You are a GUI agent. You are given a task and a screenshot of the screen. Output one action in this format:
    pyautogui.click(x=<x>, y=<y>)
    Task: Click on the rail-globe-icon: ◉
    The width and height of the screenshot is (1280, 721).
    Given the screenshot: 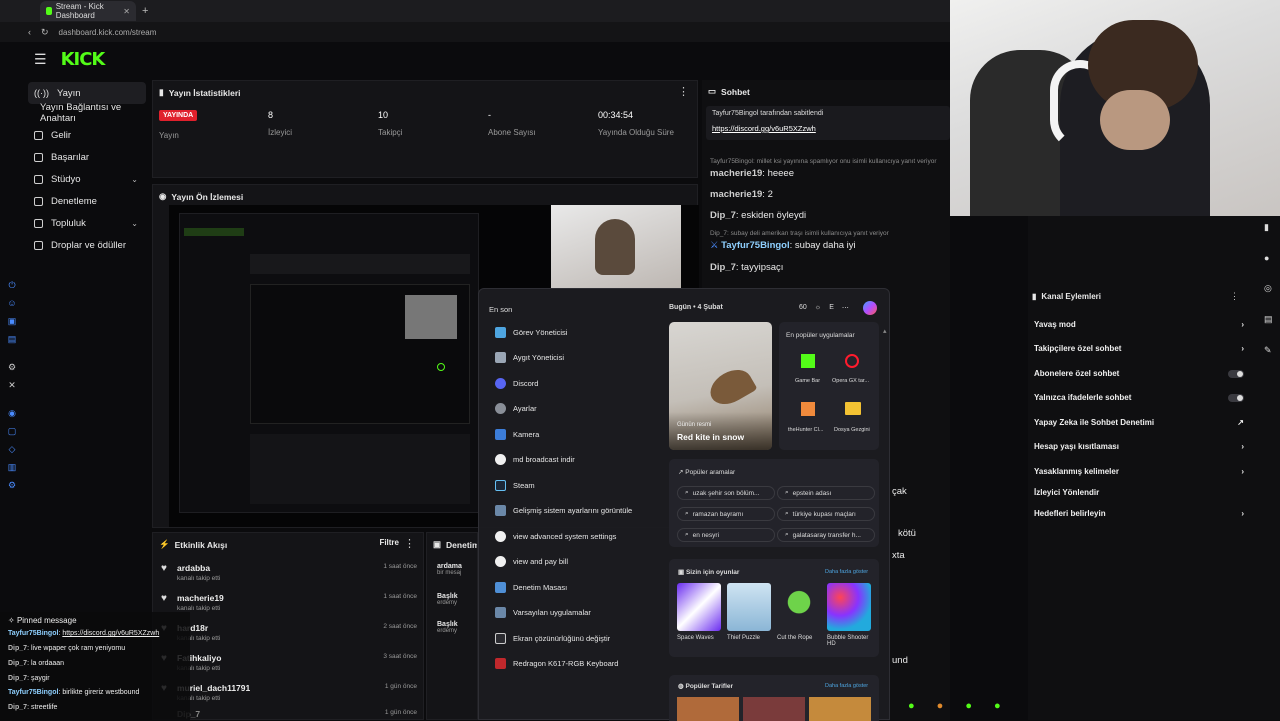 What is the action you would take?
    pyautogui.click(x=12, y=414)
    